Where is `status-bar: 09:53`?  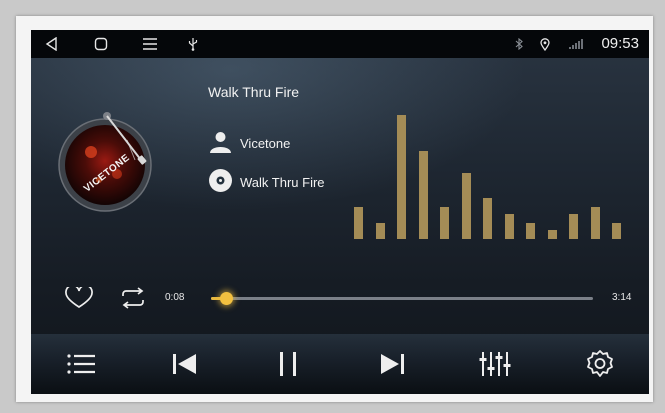
status-bar: 09:53 is located at coordinates (340, 44).